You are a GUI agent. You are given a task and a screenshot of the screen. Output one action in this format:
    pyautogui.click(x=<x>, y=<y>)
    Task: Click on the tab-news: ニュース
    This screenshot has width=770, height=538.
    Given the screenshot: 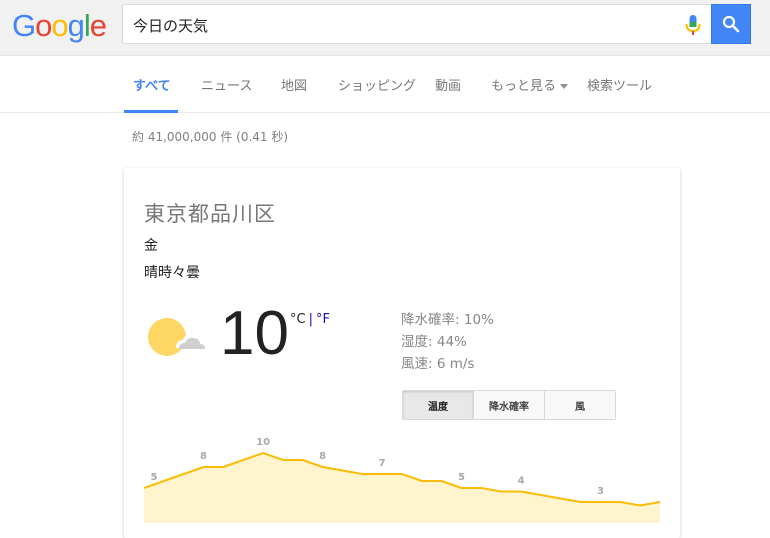 What is the action you would take?
    pyautogui.click(x=226, y=84)
    